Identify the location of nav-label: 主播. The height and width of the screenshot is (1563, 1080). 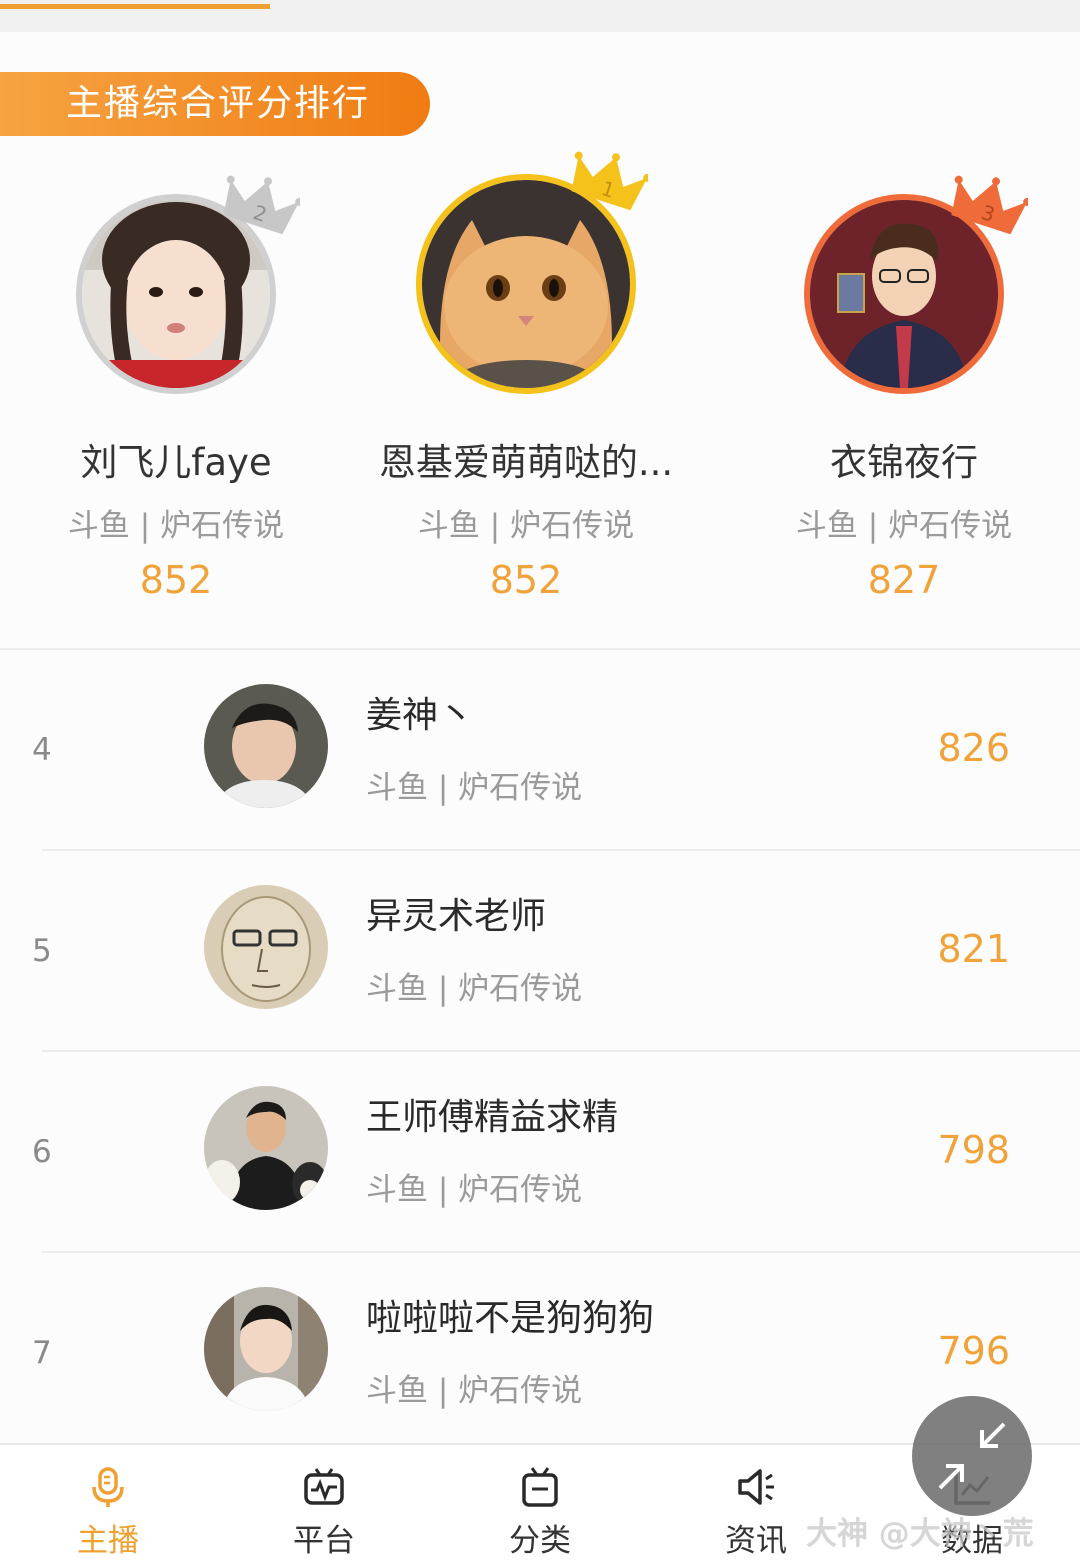
(108, 1541).